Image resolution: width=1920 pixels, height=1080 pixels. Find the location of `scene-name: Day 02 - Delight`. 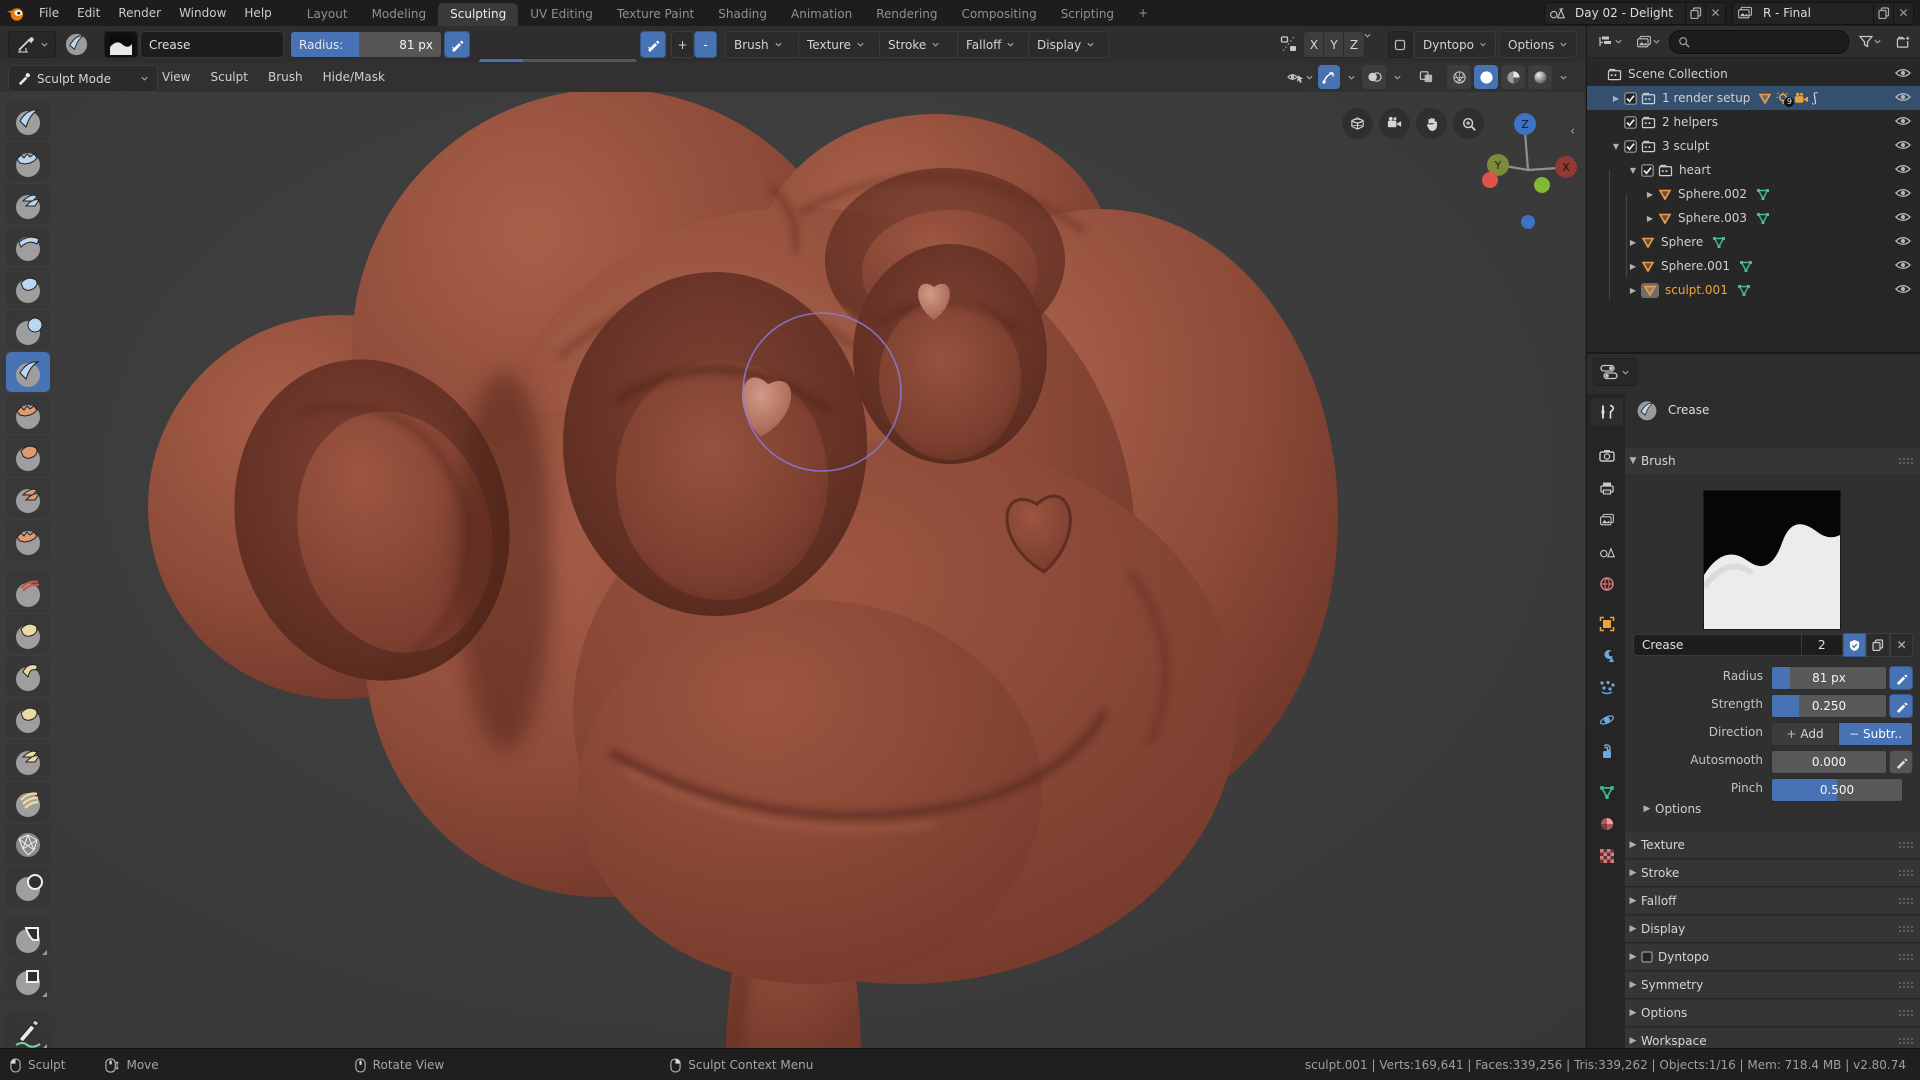

scene-name: Day 02 - Delight is located at coordinates (1627, 13).